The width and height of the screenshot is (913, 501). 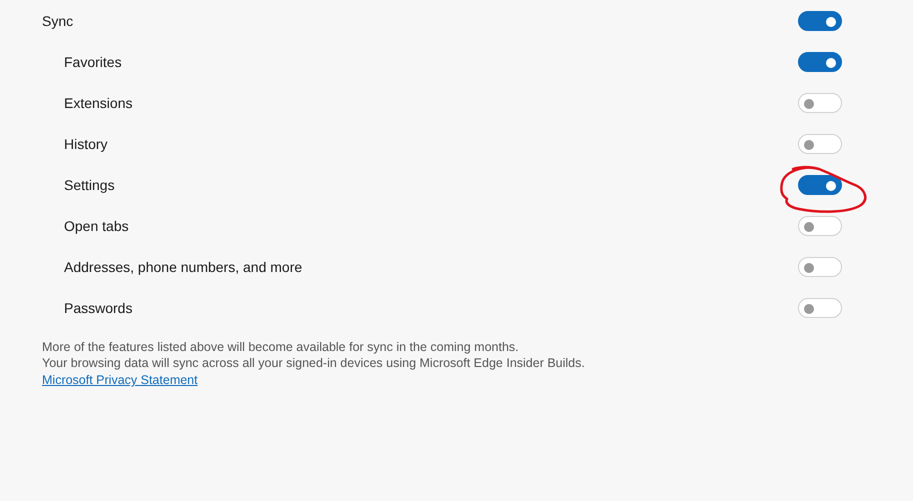 What do you see at coordinates (96, 226) in the screenshot?
I see `setting-label: Open tabs` at bounding box center [96, 226].